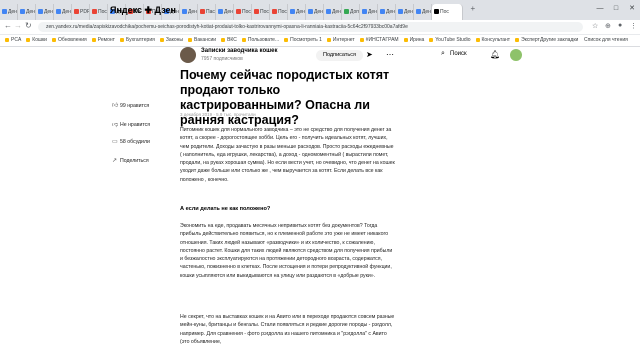 This screenshot has height=360, width=640. I want to click on comments-button: ▭ 58 обсудили, so click(131, 142).